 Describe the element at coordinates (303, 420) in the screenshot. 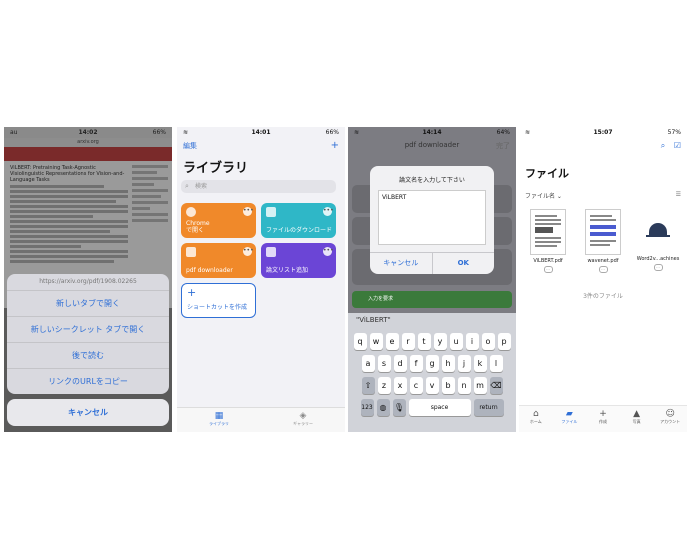

I see `tab-gallery: ◈ ギャラリー` at that location.